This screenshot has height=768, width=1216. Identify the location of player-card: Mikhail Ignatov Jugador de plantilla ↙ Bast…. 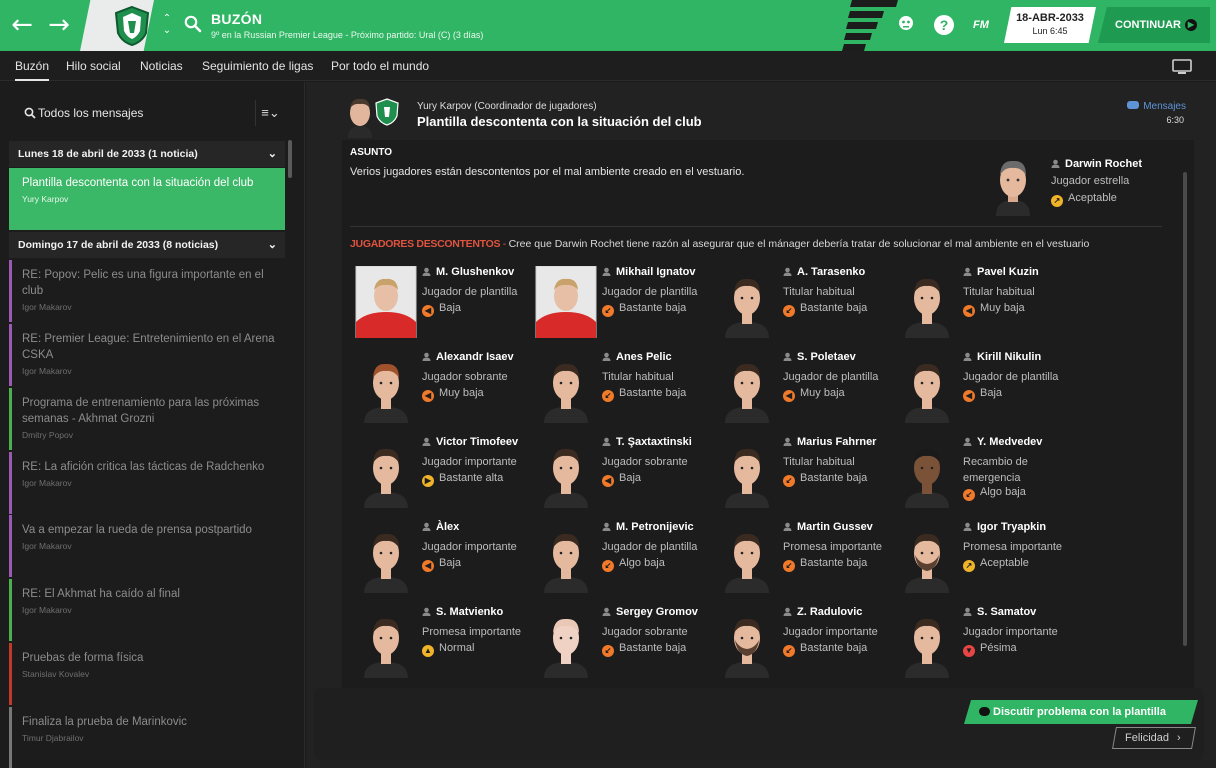
(624, 304).